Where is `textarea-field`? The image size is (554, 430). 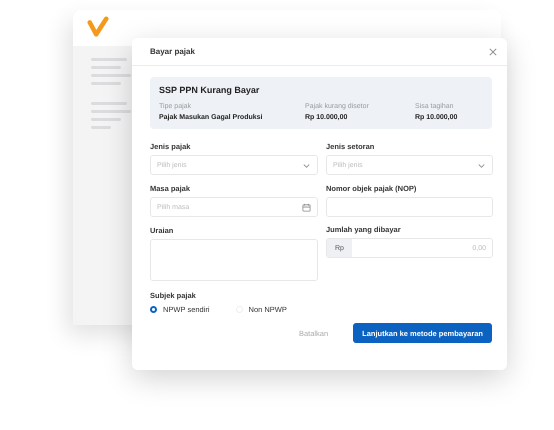
textarea-field is located at coordinates (234, 260).